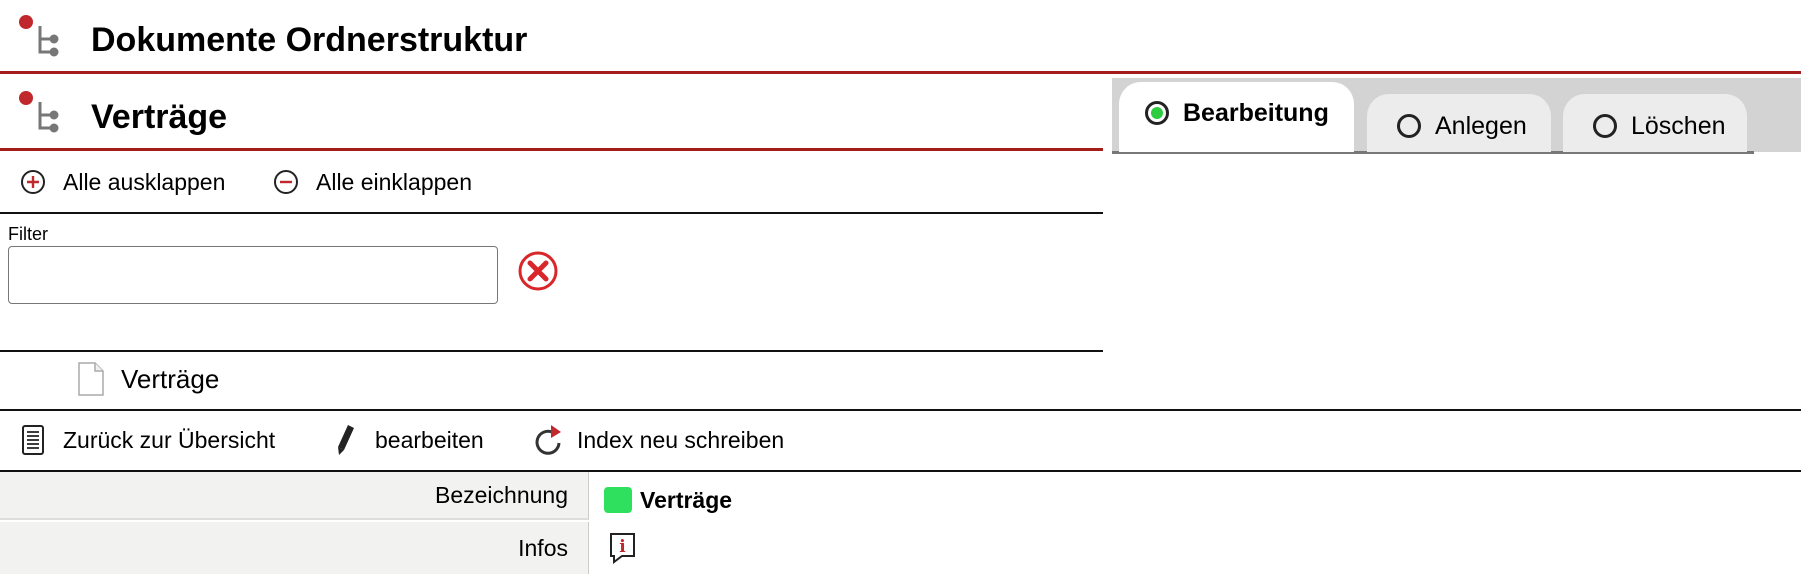  Describe the element at coordinates (1481, 125) in the screenshot. I see `tab-label: Anlegen` at that location.